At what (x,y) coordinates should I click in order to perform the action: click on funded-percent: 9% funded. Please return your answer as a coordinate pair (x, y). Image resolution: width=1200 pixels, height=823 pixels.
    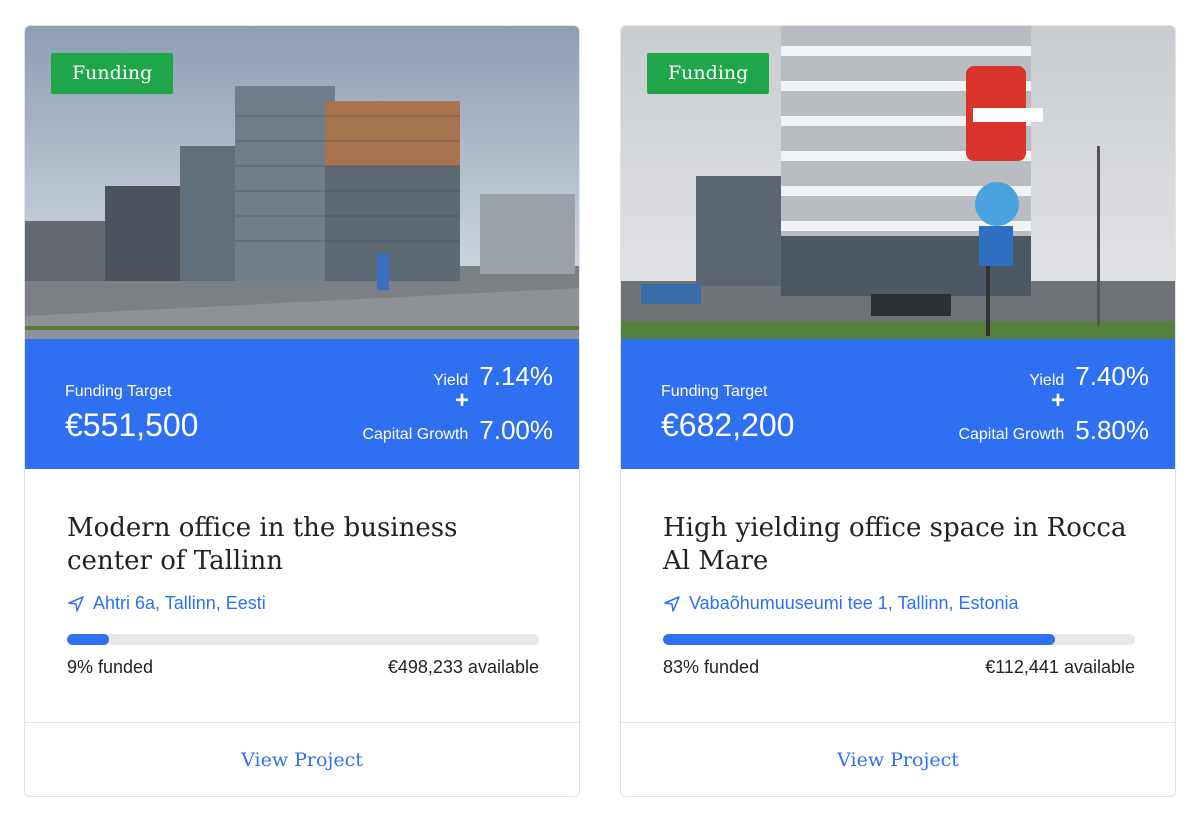
    Looking at the image, I should click on (110, 667).